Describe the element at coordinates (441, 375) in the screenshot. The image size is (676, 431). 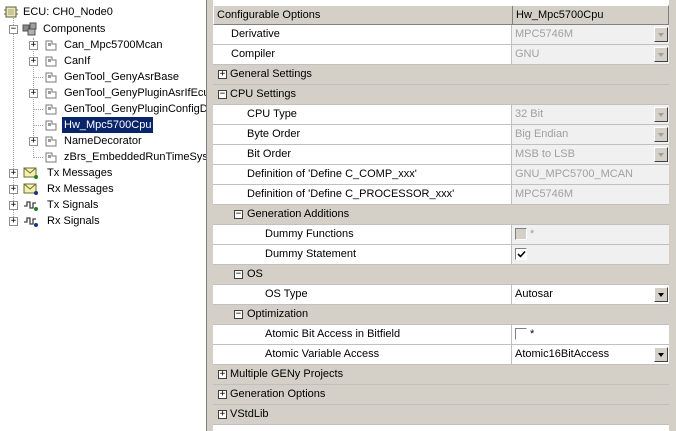
I see `section-multiple-geny: + Multiple GENy Projects` at that location.